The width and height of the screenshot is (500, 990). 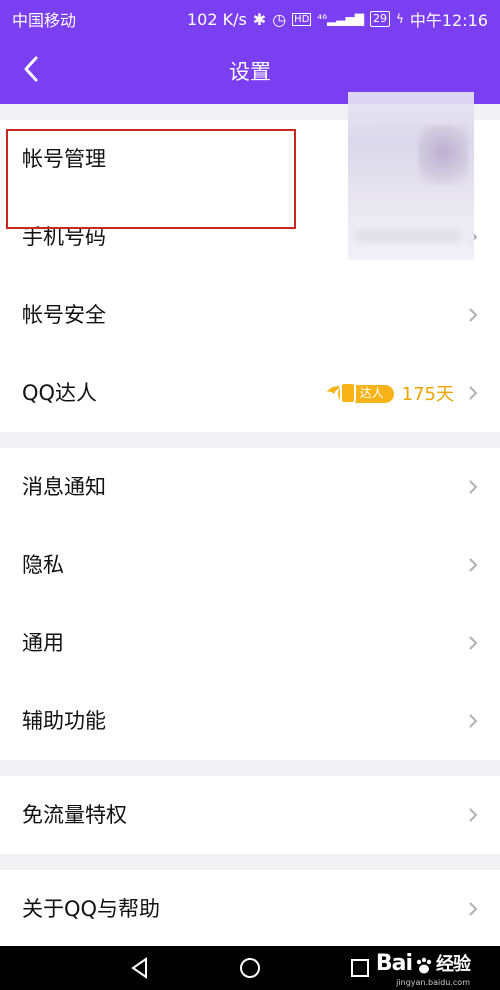 What do you see at coordinates (64, 721) in the screenshot?
I see `row-label: 辅助功能` at bounding box center [64, 721].